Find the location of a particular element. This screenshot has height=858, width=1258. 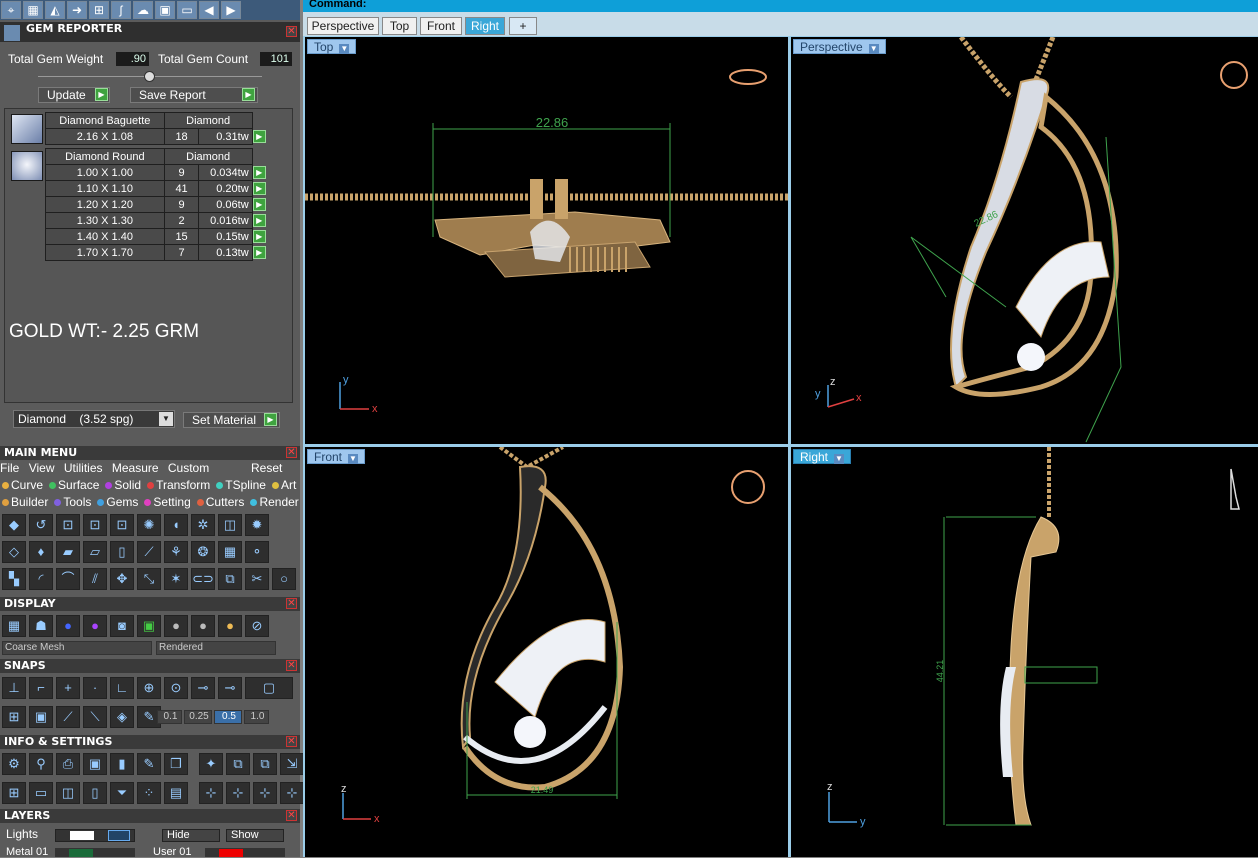

command-bar: Command: is located at coordinates (780, 6).